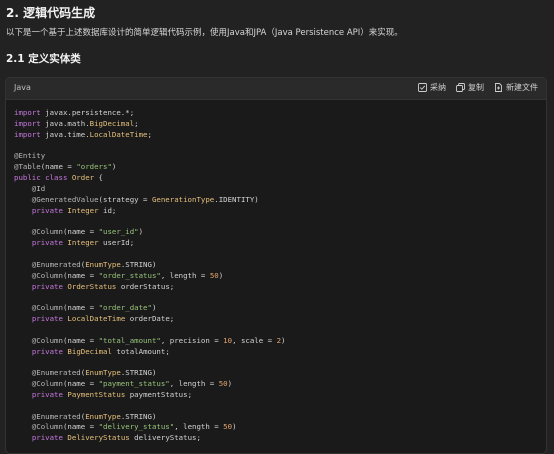 The width and height of the screenshot is (554, 454). Describe the element at coordinates (276, 113) in the screenshot. I see `code-line: import javax.persistence.*;` at that location.